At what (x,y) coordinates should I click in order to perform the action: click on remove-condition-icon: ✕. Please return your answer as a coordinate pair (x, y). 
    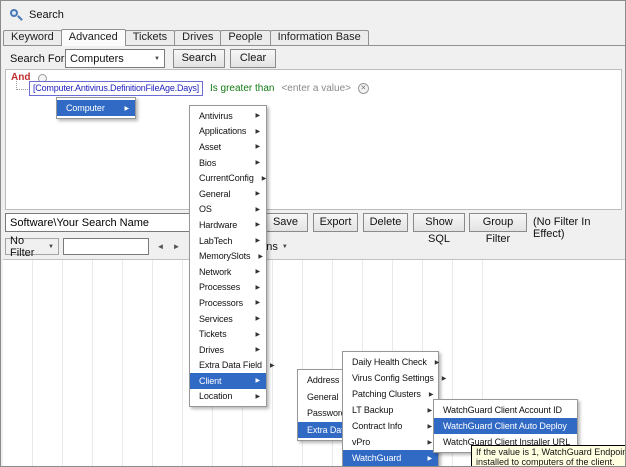
    Looking at the image, I should click on (363, 88).